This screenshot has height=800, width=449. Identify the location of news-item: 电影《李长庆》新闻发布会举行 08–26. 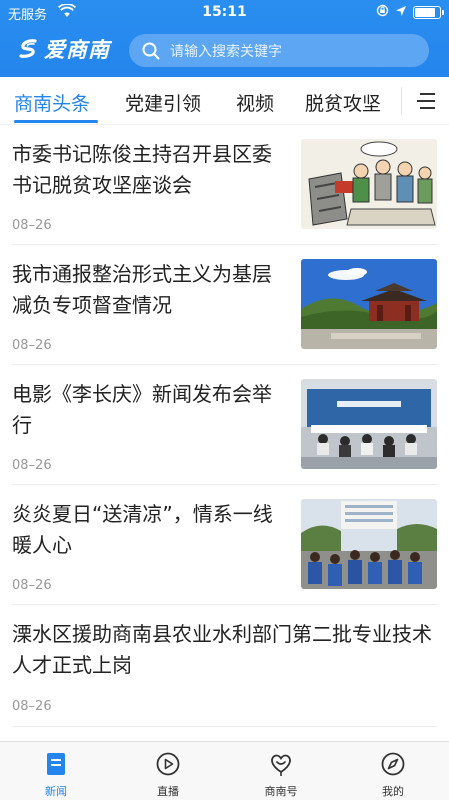
(224, 425).